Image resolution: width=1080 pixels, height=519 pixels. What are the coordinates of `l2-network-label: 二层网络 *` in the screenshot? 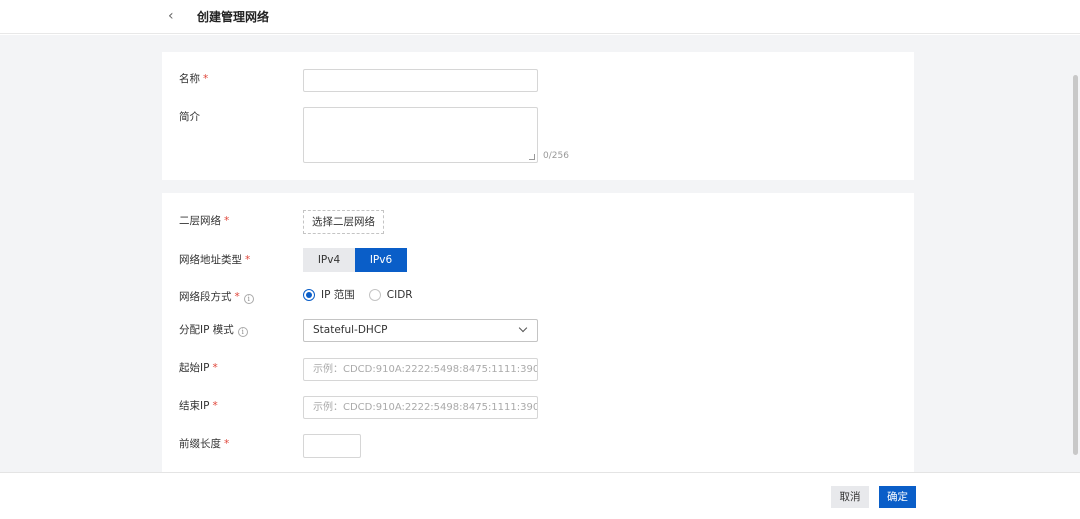 It's located at (204, 221).